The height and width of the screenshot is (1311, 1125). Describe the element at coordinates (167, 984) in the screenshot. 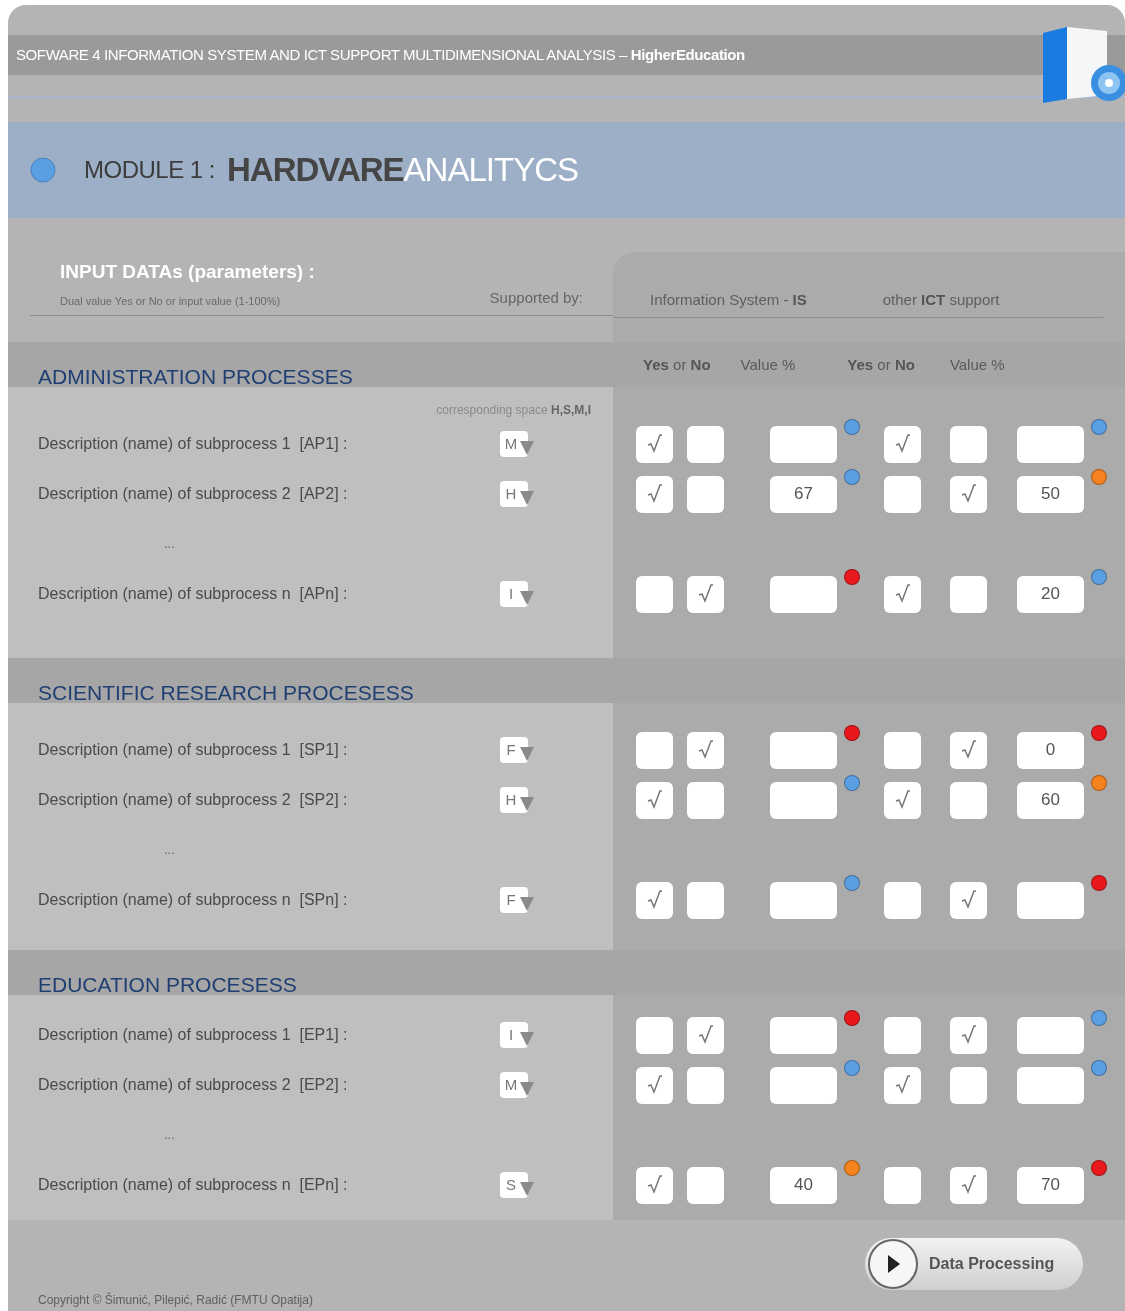

I see `section-title: EDUCATION PROCESESS` at that location.